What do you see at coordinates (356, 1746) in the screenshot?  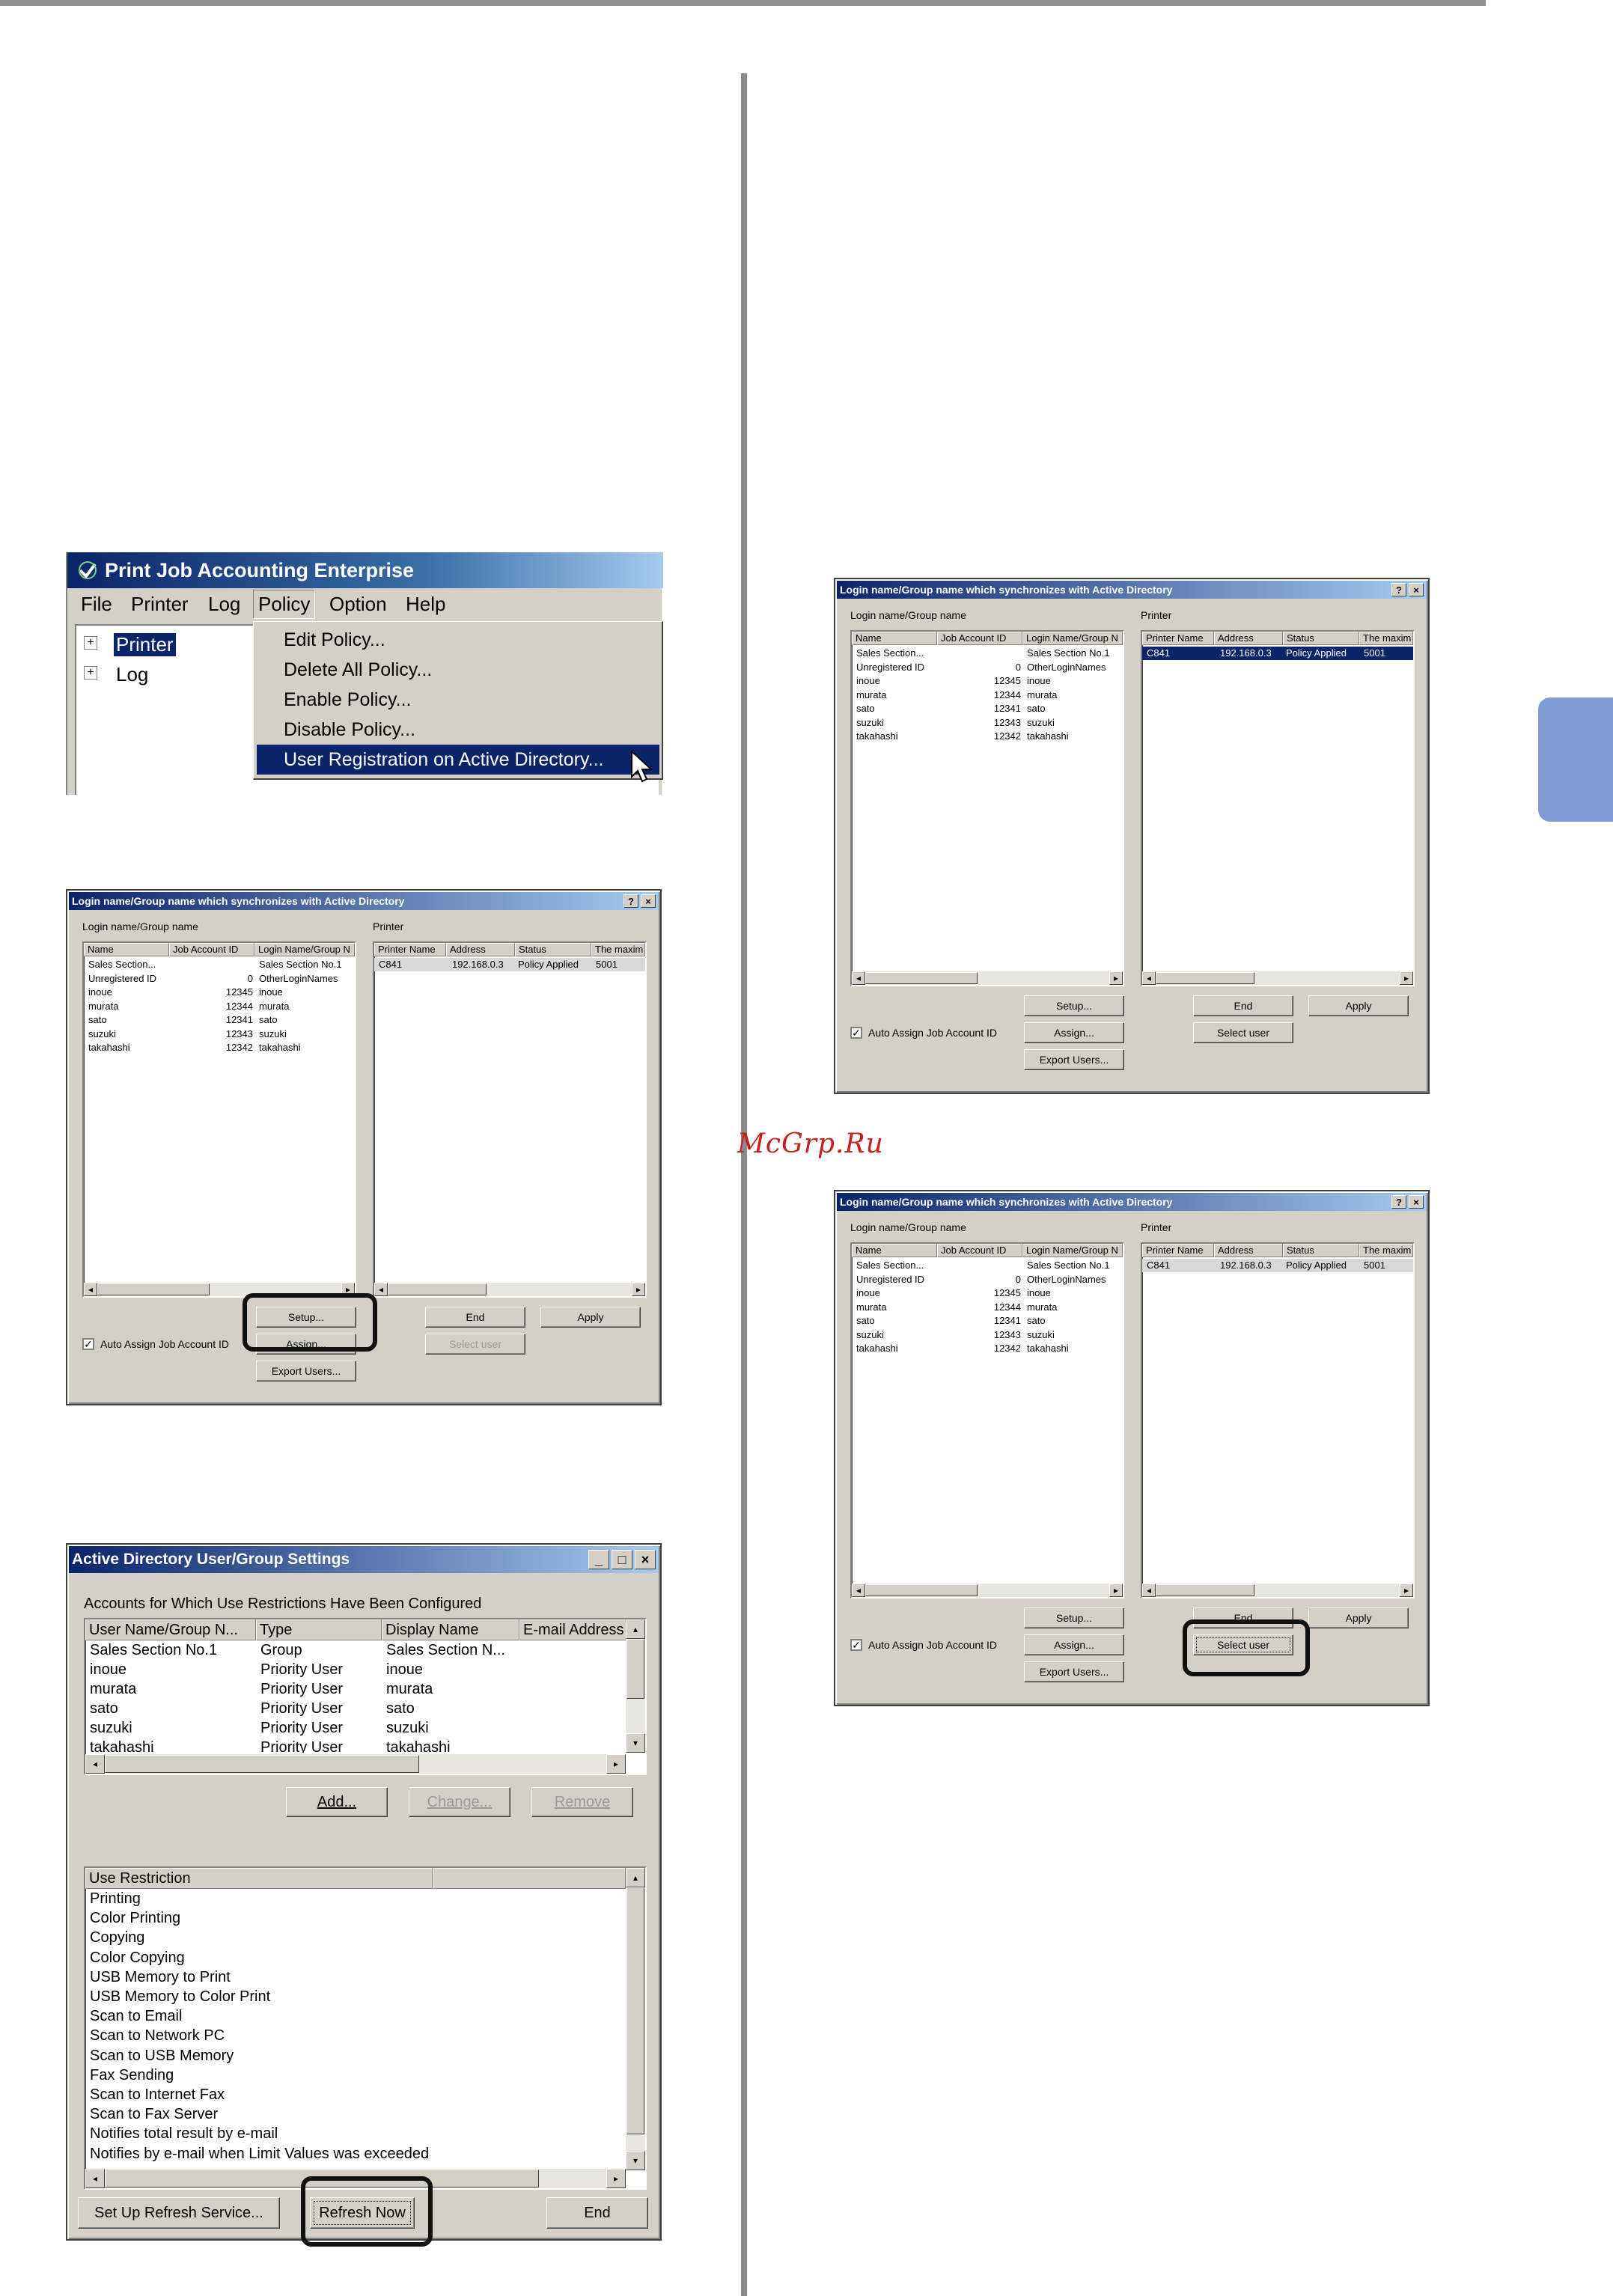 I see `account-row: takahashi Priority User takahashi` at bounding box center [356, 1746].